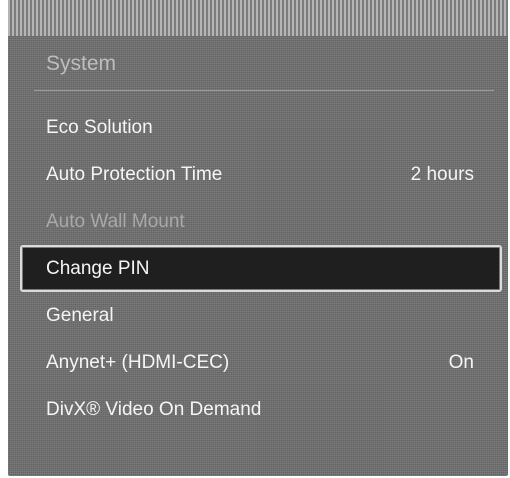  I want to click on menu-item-general: General, so click(261, 315).